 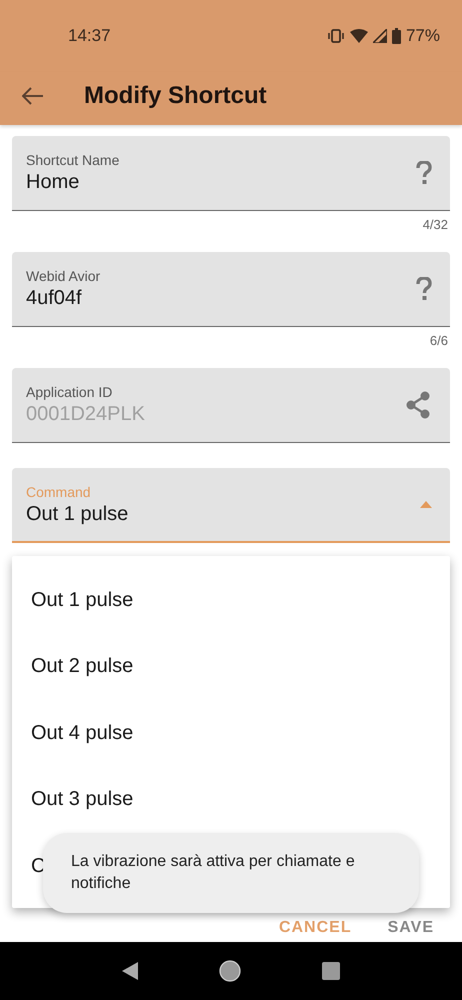 I want to click on signal-icon, so click(x=379, y=36).